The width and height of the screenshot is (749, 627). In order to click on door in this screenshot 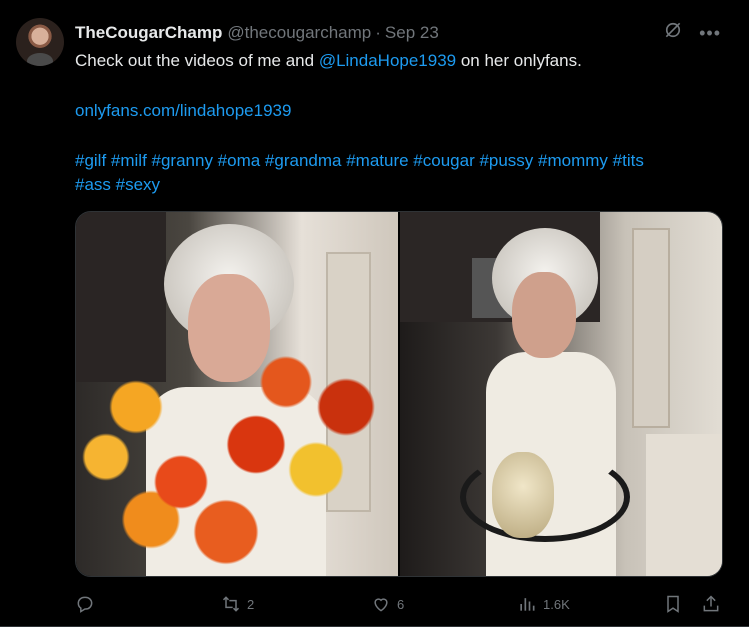, I will do `click(651, 328)`.